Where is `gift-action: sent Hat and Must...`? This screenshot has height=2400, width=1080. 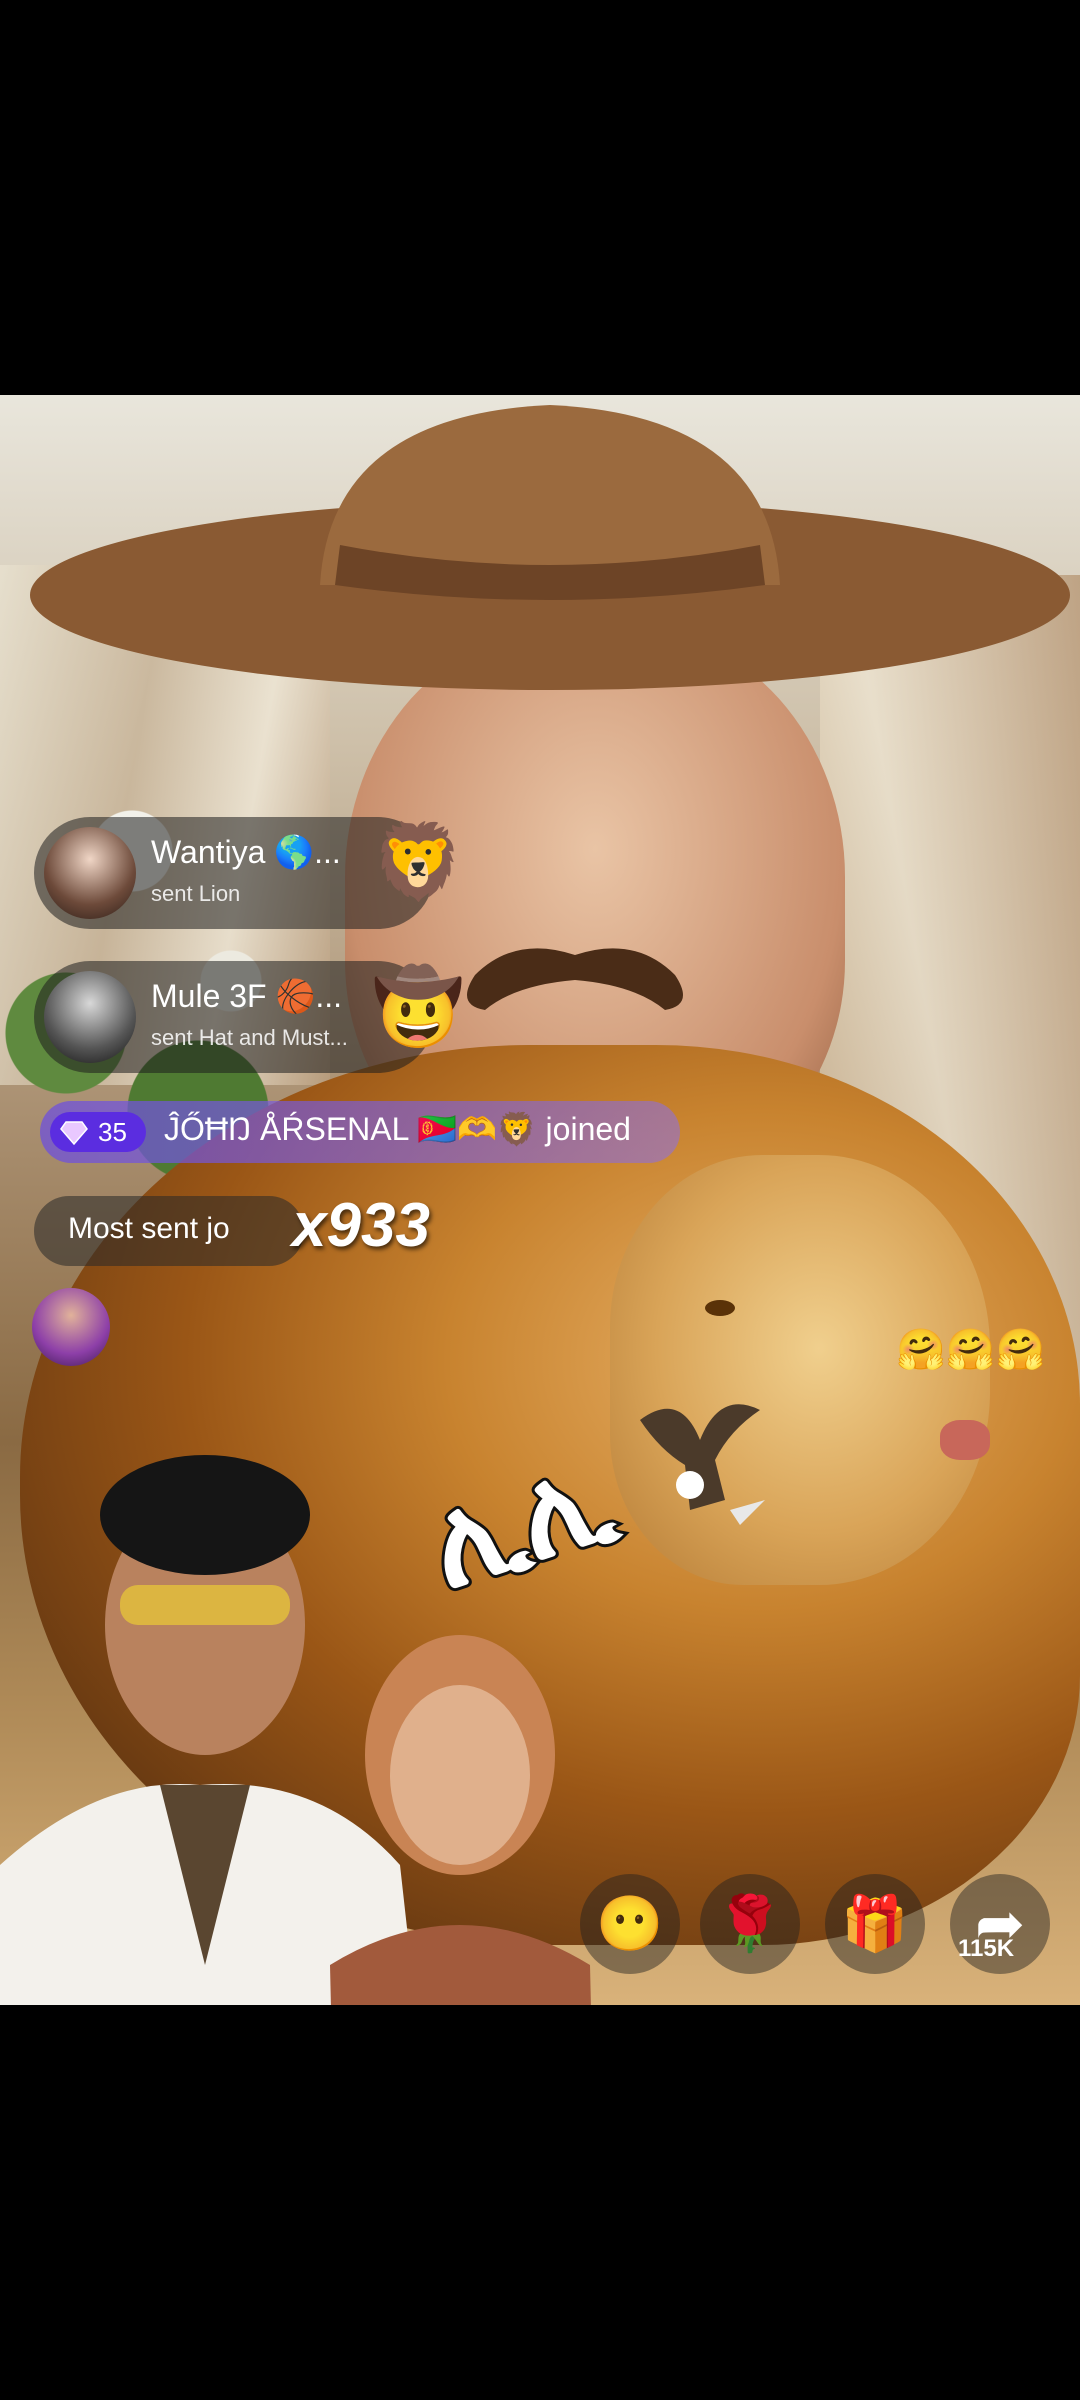 gift-action: sent Hat and Must... is located at coordinates (249, 1037).